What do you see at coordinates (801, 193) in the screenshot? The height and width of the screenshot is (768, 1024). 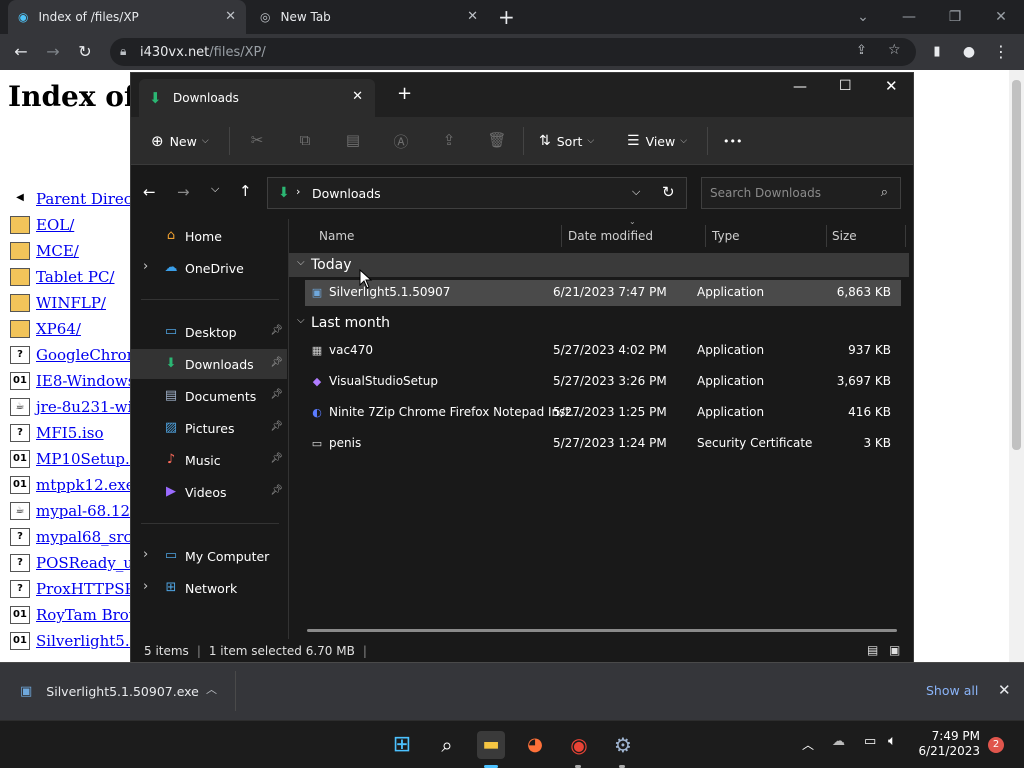 I see `search-input: Search Downloads ⌕` at bounding box center [801, 193].